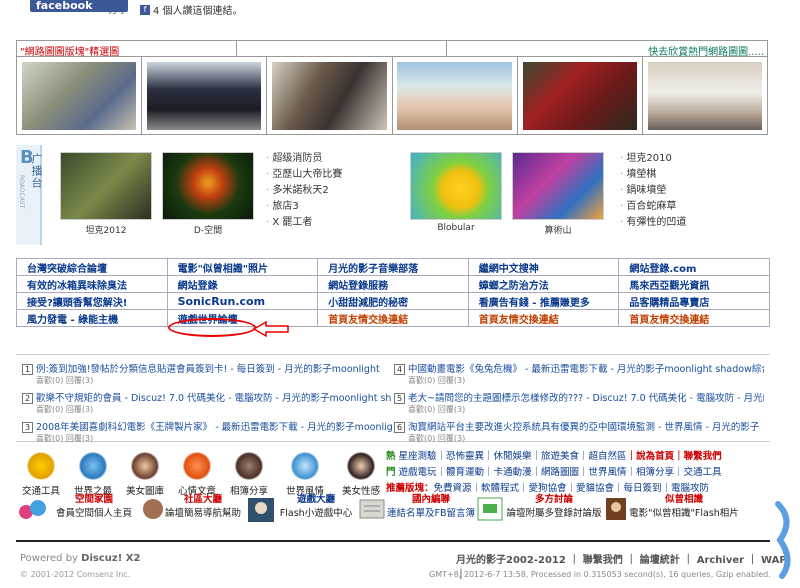 The width and height of the screenshot is (800, 588). Describe the element at coordinates (431, 505) in the screenshot. I see `link-guestbook: 國內編聯 連結名單及FB留言簿` at that location.